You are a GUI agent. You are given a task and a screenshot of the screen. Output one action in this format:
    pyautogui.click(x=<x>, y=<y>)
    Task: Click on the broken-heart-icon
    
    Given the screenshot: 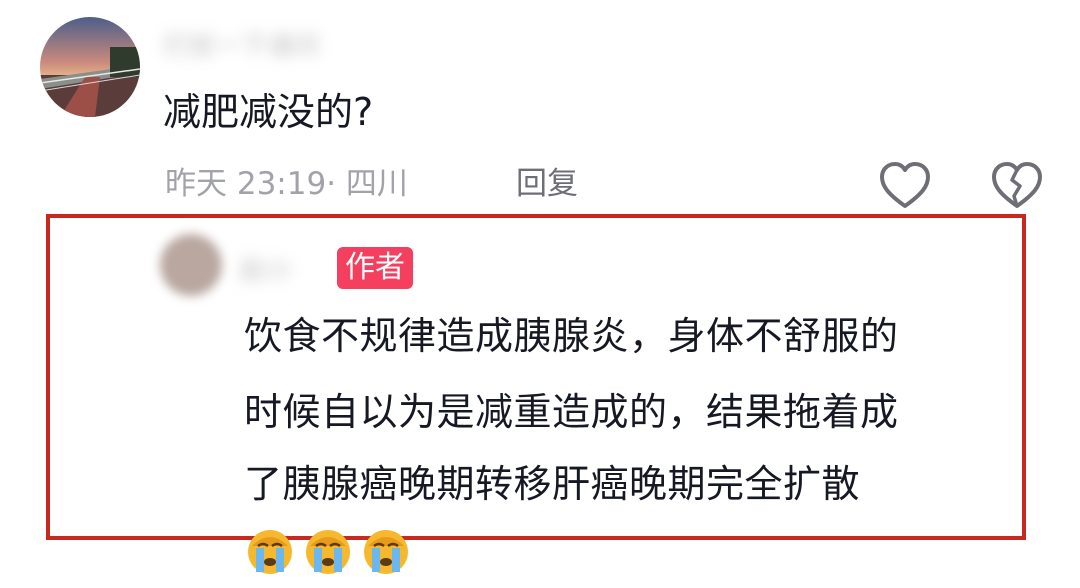 What is the action you would take?
    pyautogui.click(x=1017, y=185)
    